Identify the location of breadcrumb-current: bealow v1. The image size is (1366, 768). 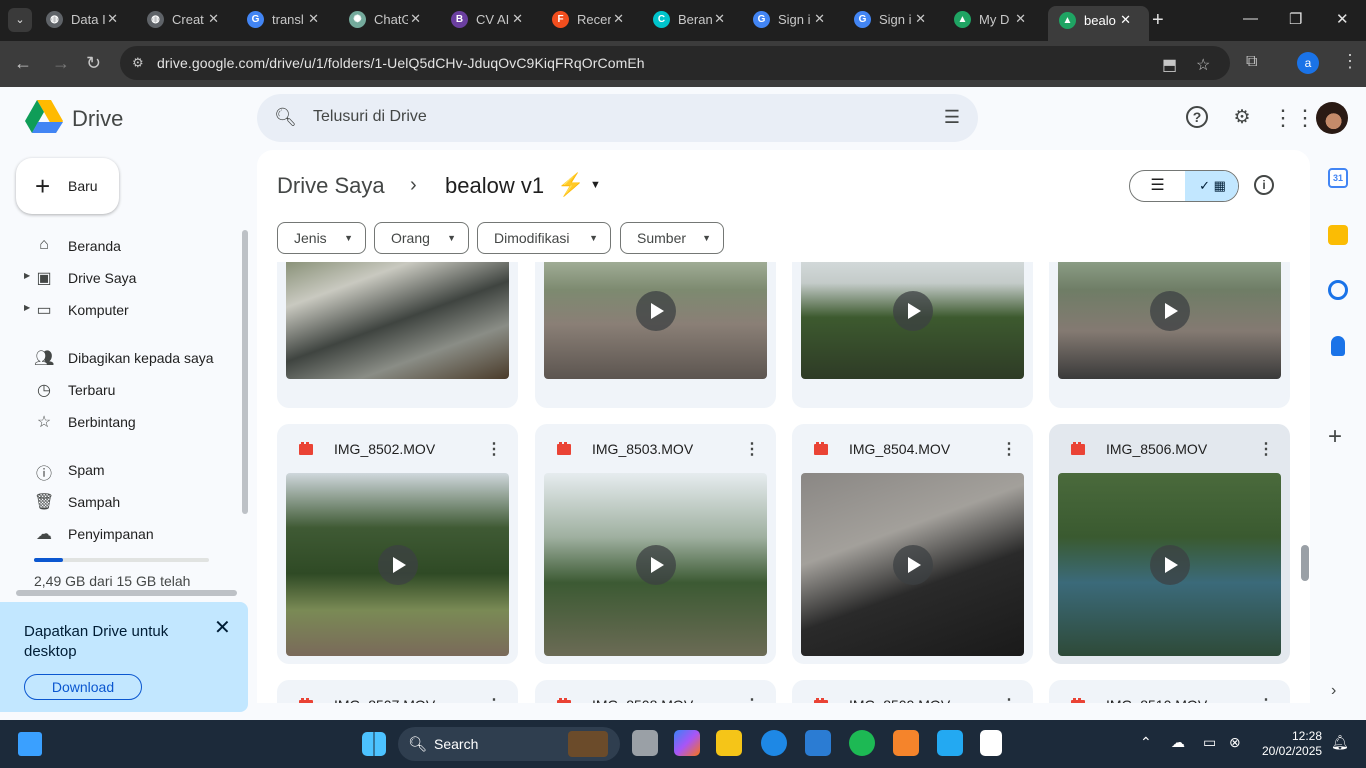
(494, 186).